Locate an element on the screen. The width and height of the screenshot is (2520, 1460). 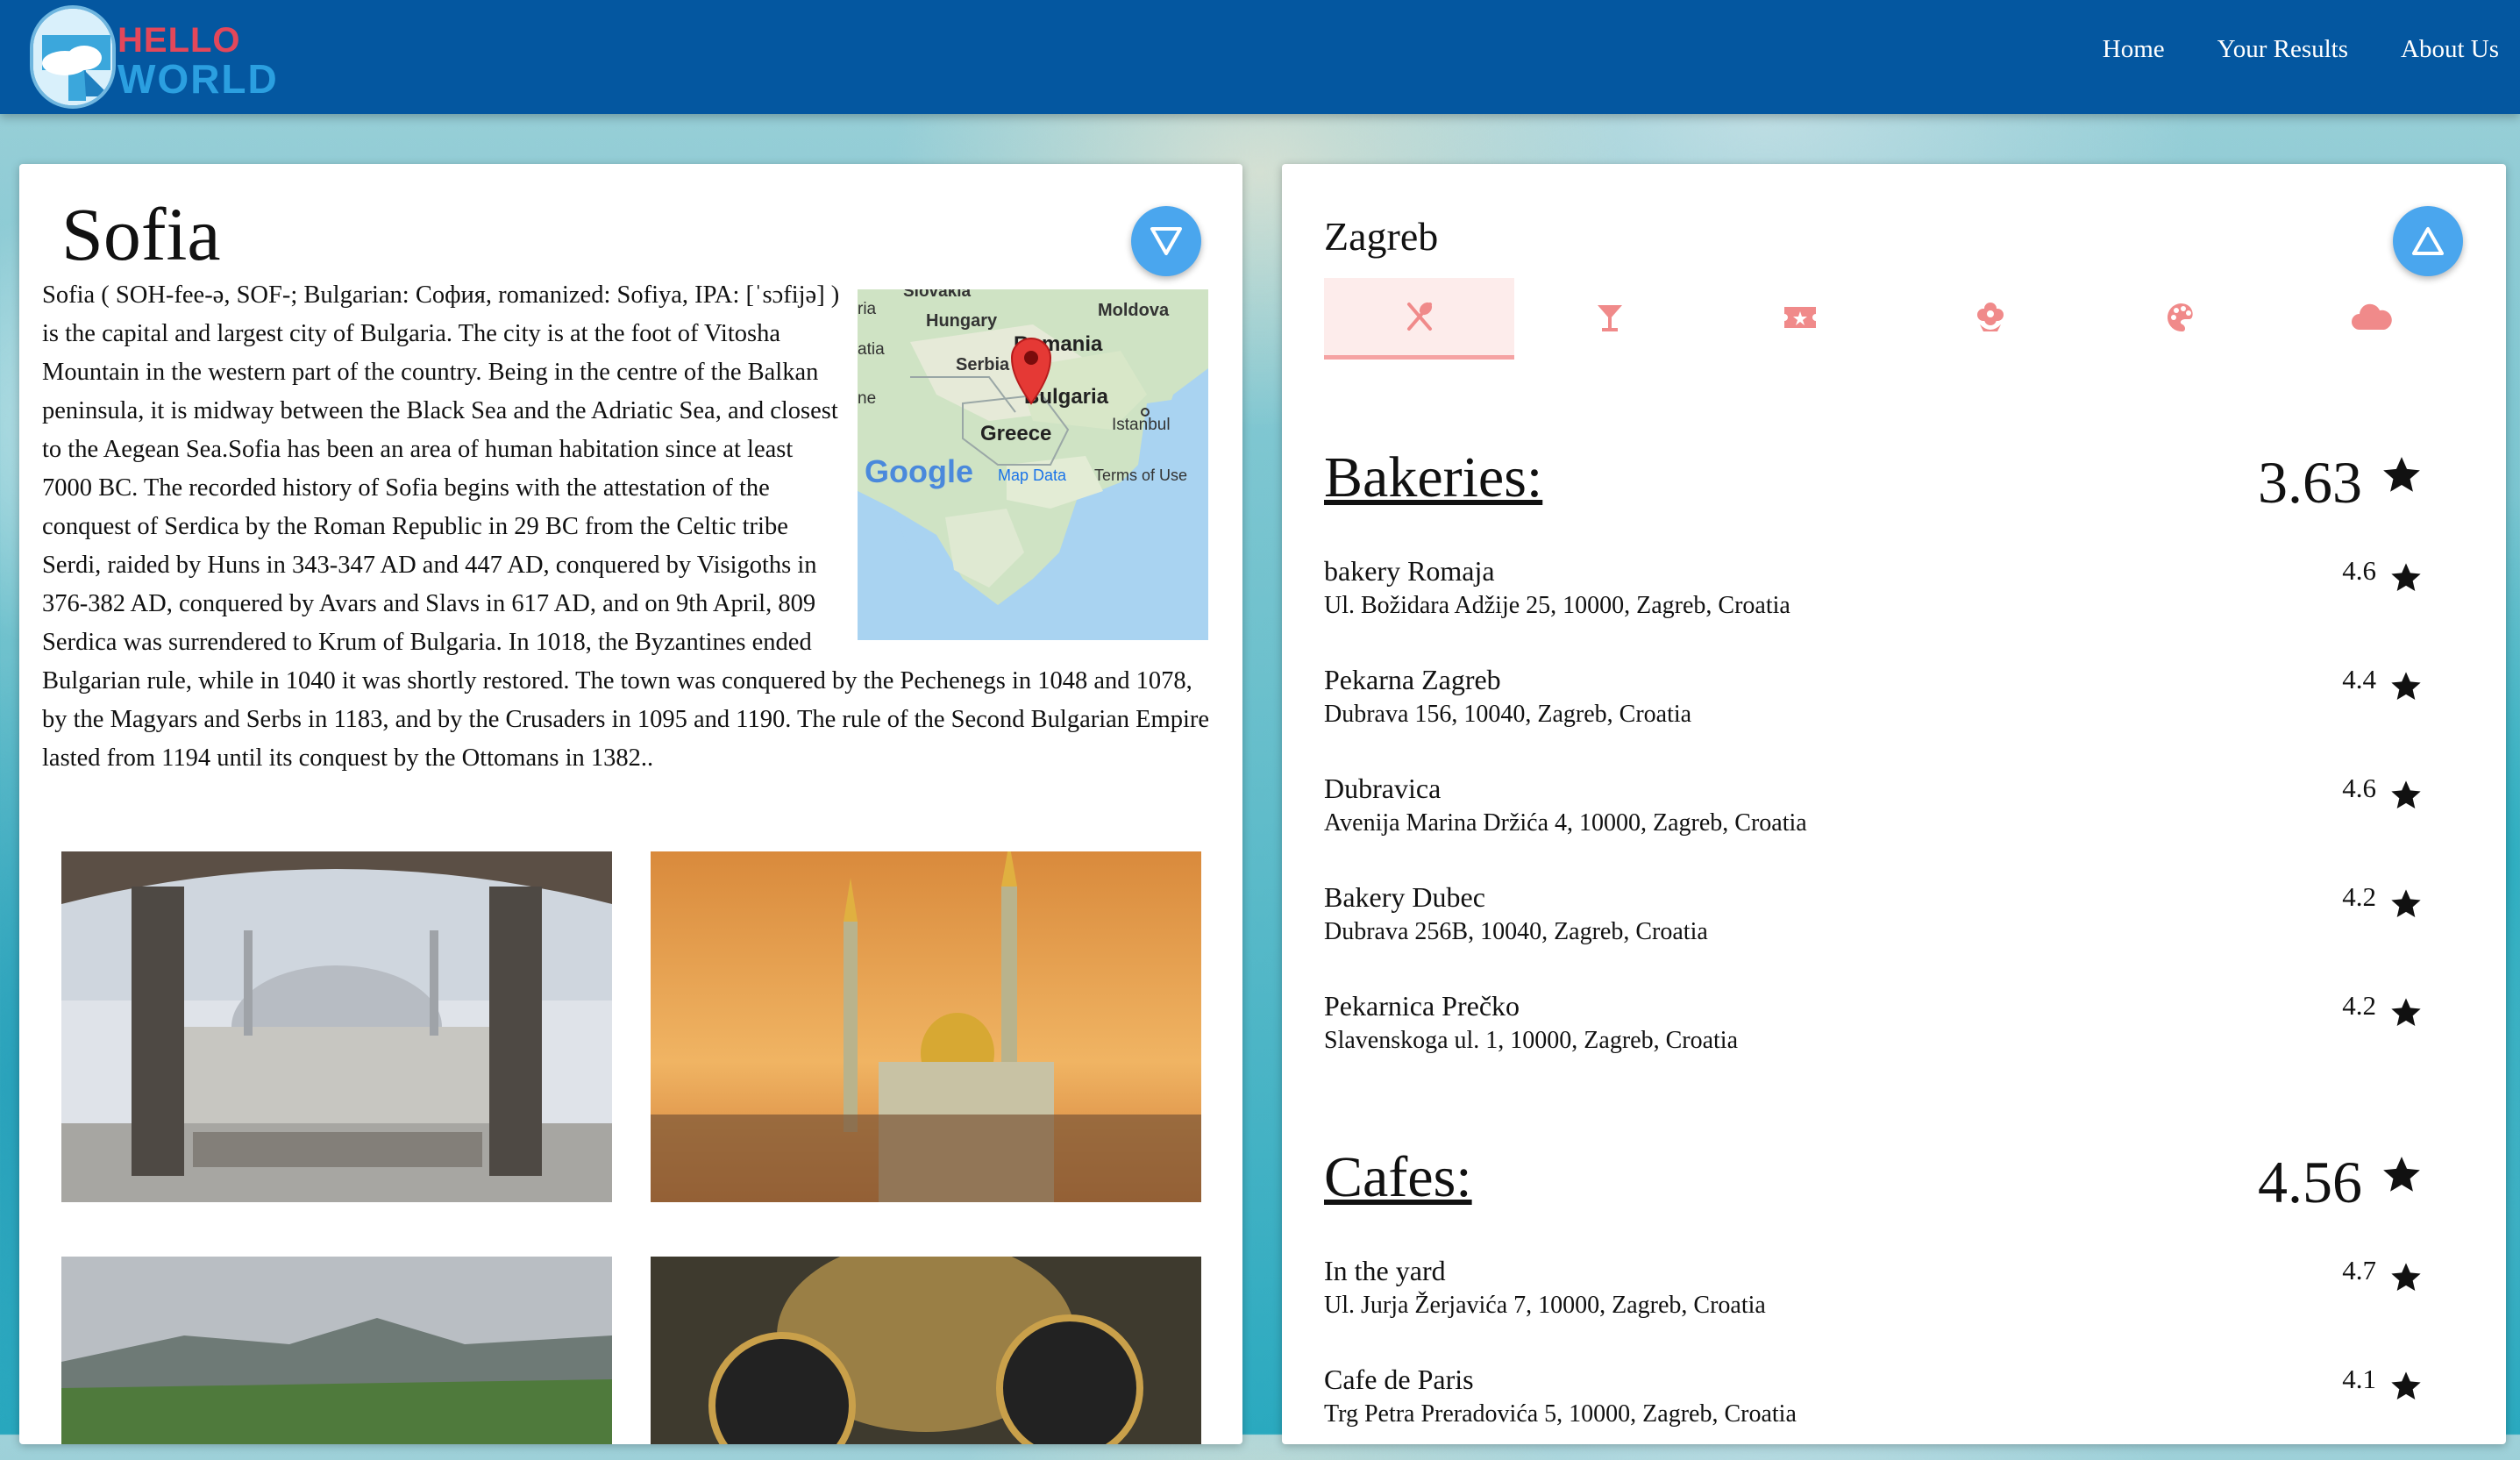
category-tabs is located at coordinates (1895, 320).